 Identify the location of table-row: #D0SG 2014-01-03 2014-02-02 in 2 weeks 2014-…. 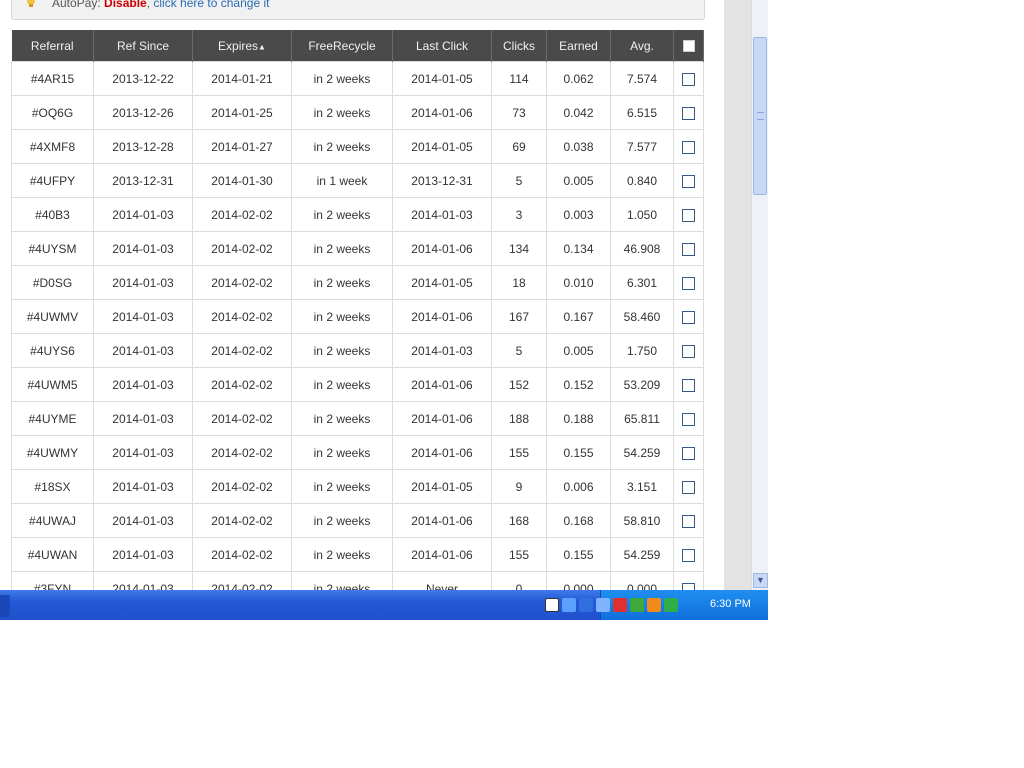
(357, 282).